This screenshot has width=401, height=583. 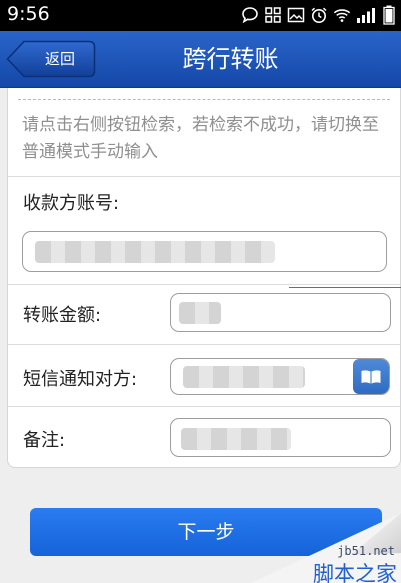 I want to click on page-title: 跨行转账, so click(x=230, y=59).